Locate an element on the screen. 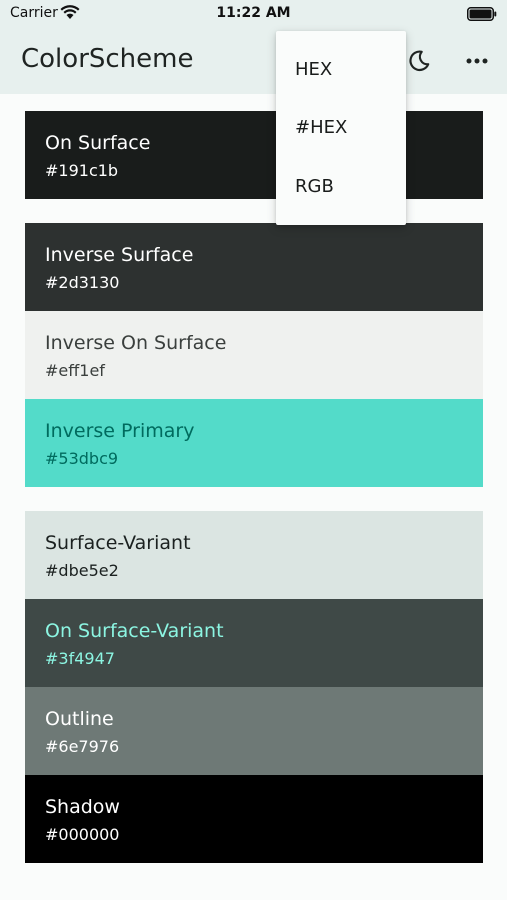 The width and height of the screenshot is (507, 900). swatch-name: Shadow is located at coordinates (82, 807).